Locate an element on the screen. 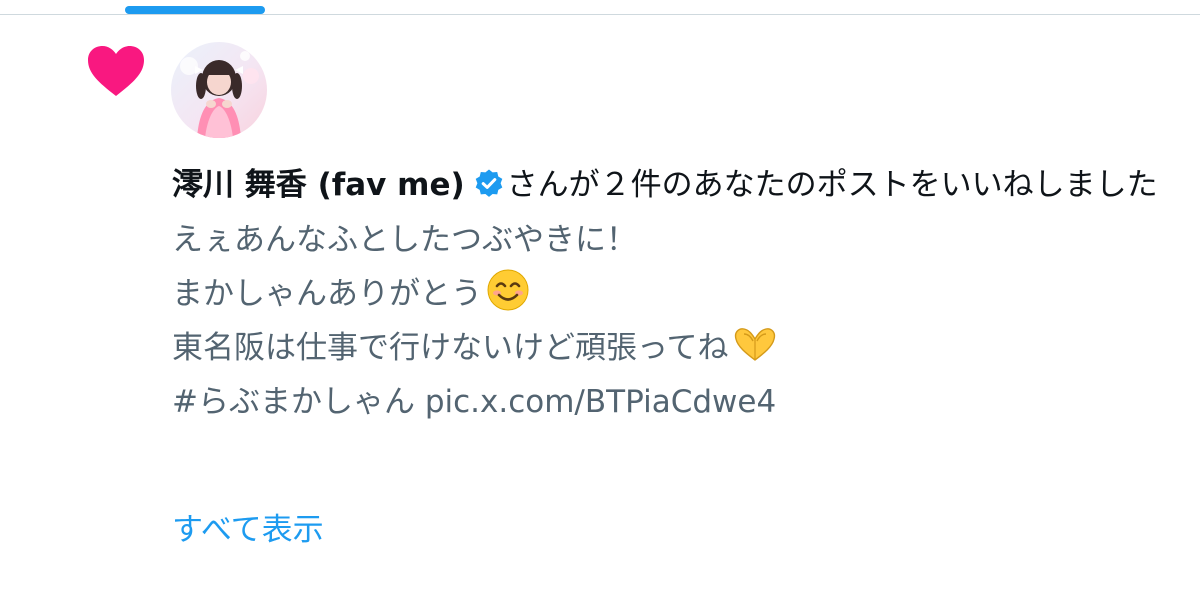 This screenshot has width=1200, height=597. heart-icon is located at coordinates (116, 71).